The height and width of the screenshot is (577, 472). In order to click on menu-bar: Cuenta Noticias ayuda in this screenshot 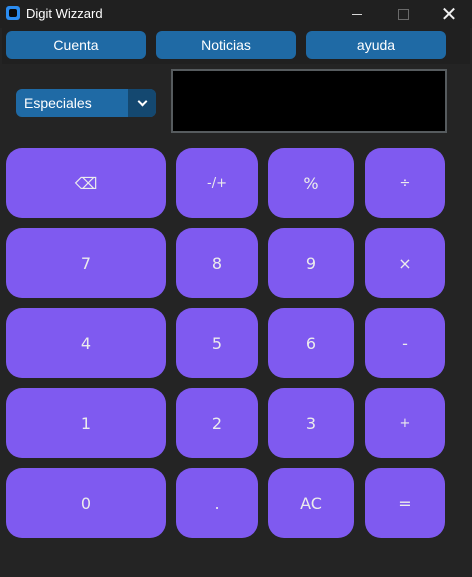, I will do `click(236, 46)`.